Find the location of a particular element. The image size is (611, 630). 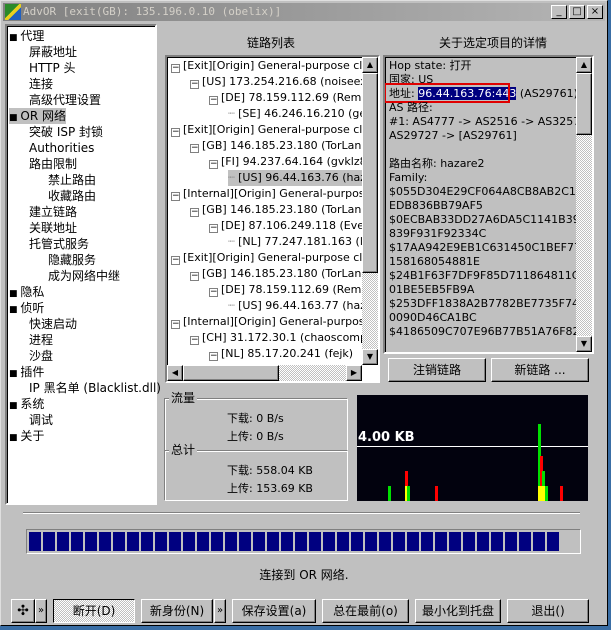

nav-item: 托管式服务 is located at coordinates (59, 244).